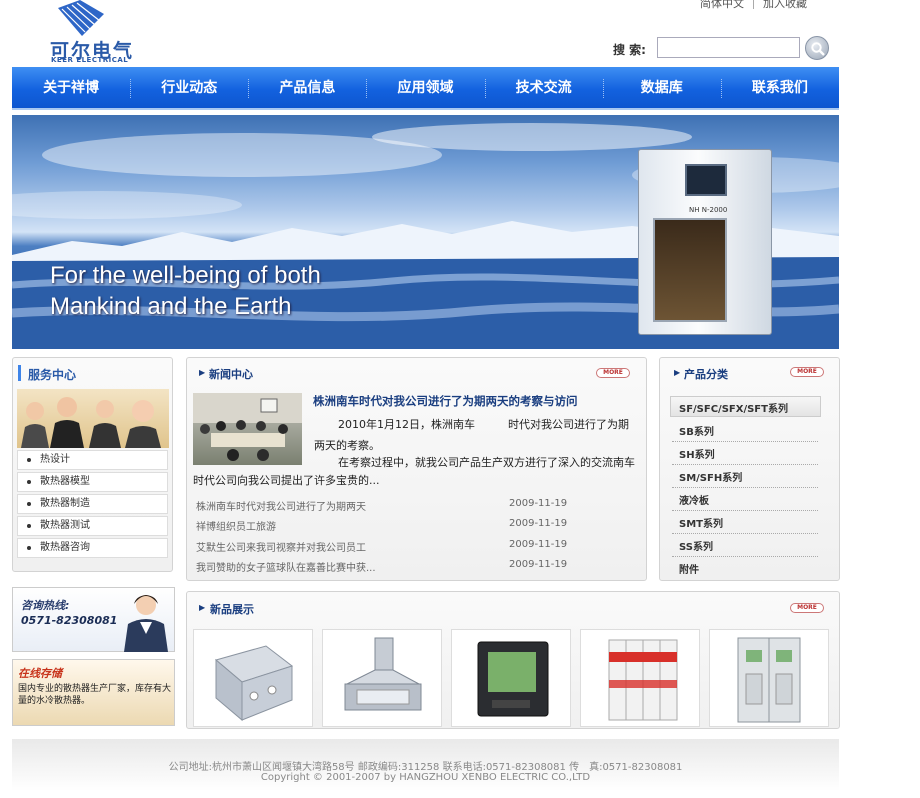 This screenshot has height=798, width=920. Describe the element at coordinates (696, 545) in the screenshot. I see `category-item-ss: SS系列` at that location.